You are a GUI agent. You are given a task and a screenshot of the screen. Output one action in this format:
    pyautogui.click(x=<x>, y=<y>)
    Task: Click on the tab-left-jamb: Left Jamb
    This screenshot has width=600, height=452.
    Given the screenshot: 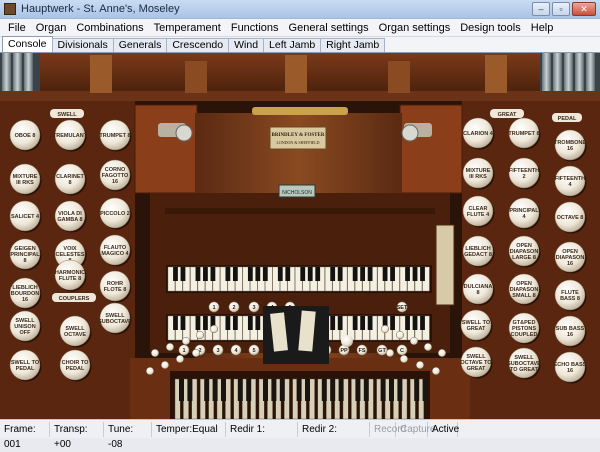 What is the action you would take?
    pyautogui.click(x=292, y=45)
    